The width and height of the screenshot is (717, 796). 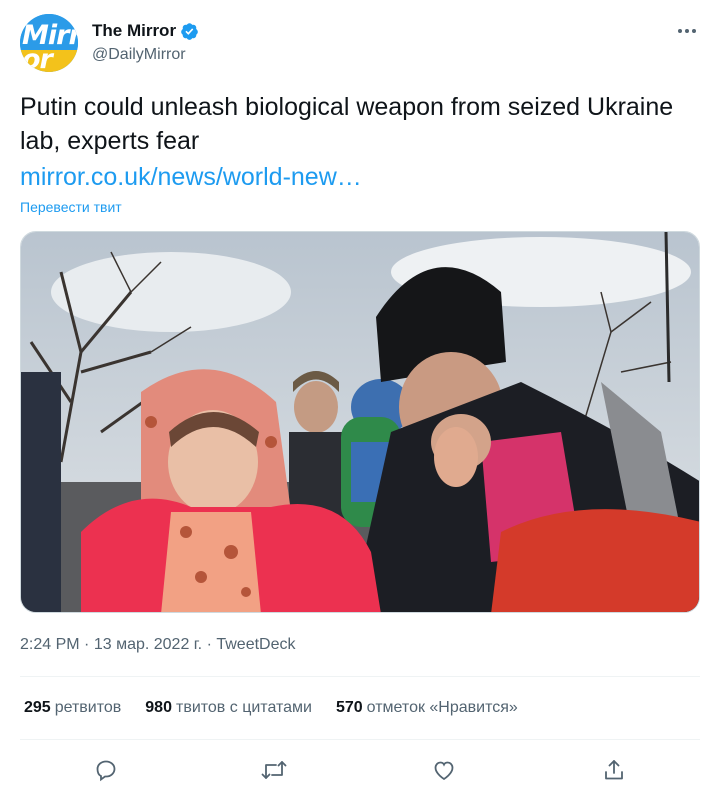 What do you see at coordinates (88, 707) in the screenshot?
I see `retweets-label: ретвитов` at bounding box center [88, 707].